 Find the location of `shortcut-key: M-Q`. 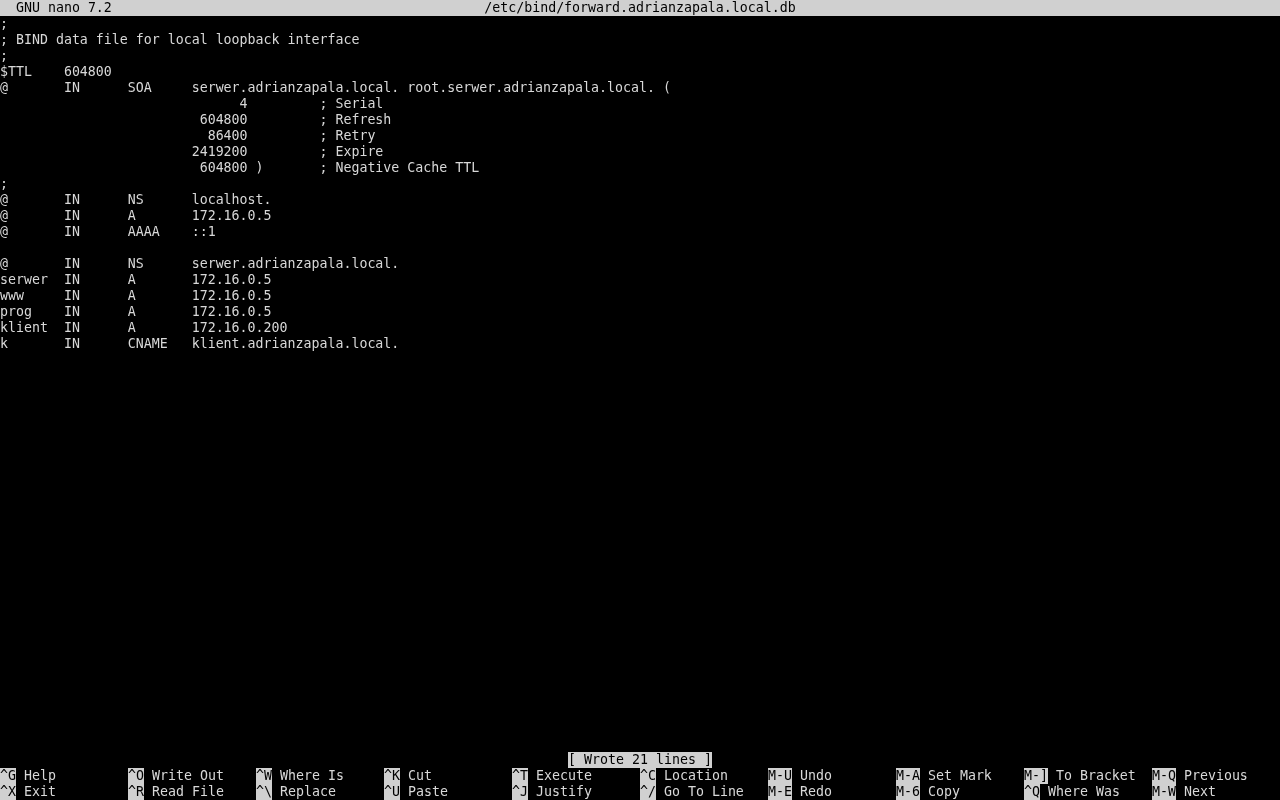

shortcut-key: M-Q is located at coordinates (1164, 776).